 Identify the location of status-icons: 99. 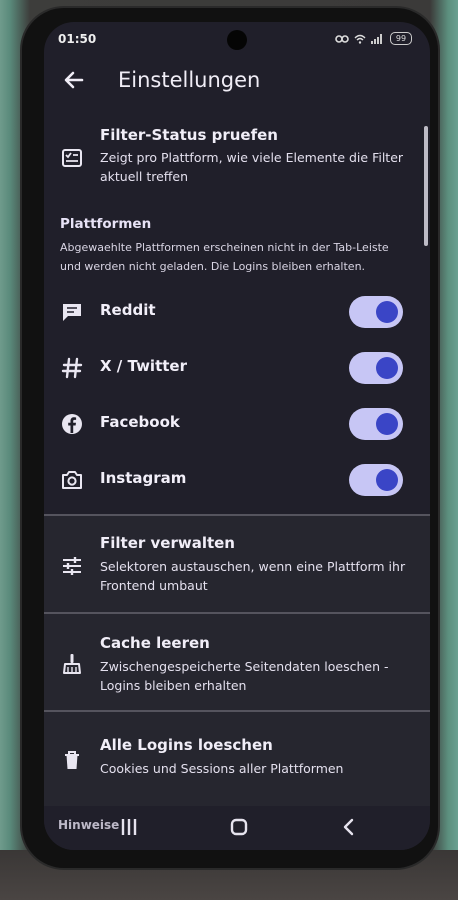
(373, 38).